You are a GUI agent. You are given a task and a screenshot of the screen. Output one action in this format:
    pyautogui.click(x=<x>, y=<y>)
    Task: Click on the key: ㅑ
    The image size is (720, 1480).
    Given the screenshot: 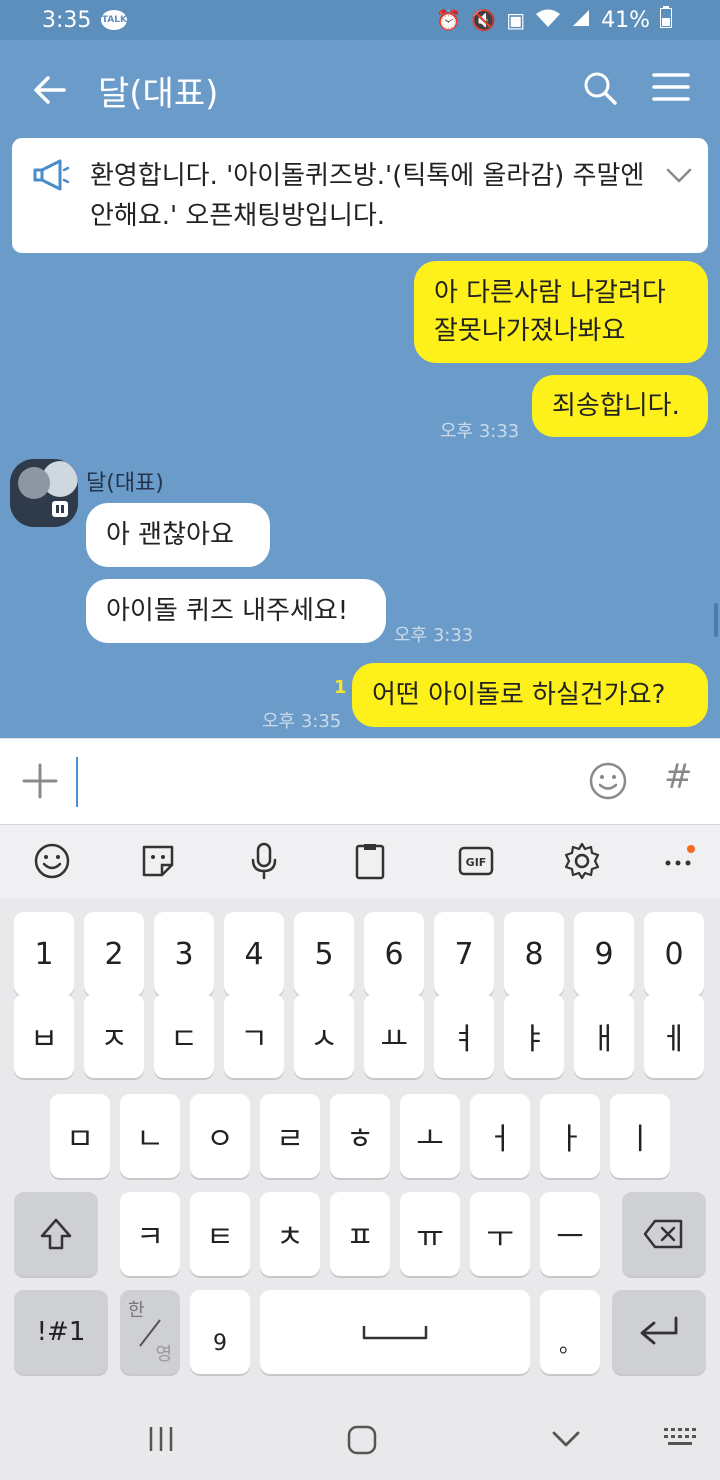 What is the action you would take?
    pyautogui.click(x=534, y=1036)
    